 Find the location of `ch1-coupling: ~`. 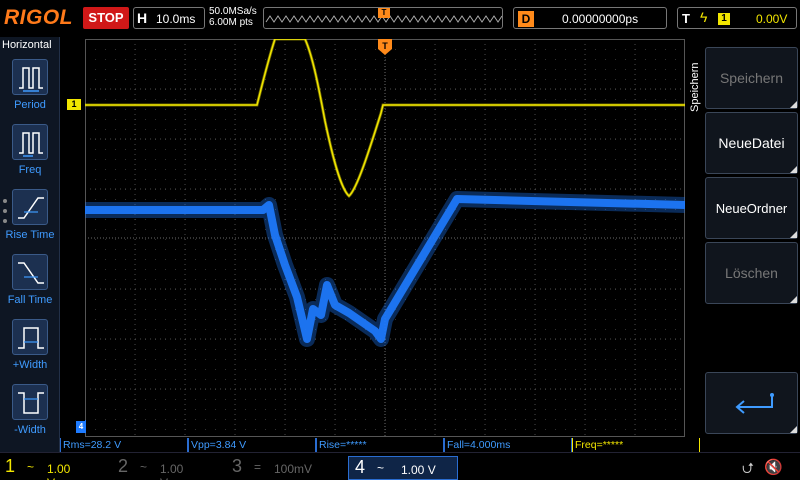

ch1-coupling: ~ is located at coordinates (31, 467).